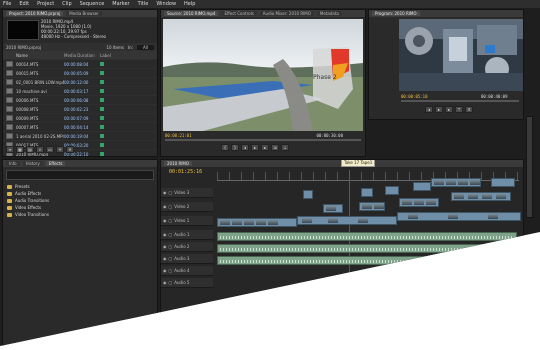  I want to click on track-header: ◉ ▢ Video 1, so click(187, 221).